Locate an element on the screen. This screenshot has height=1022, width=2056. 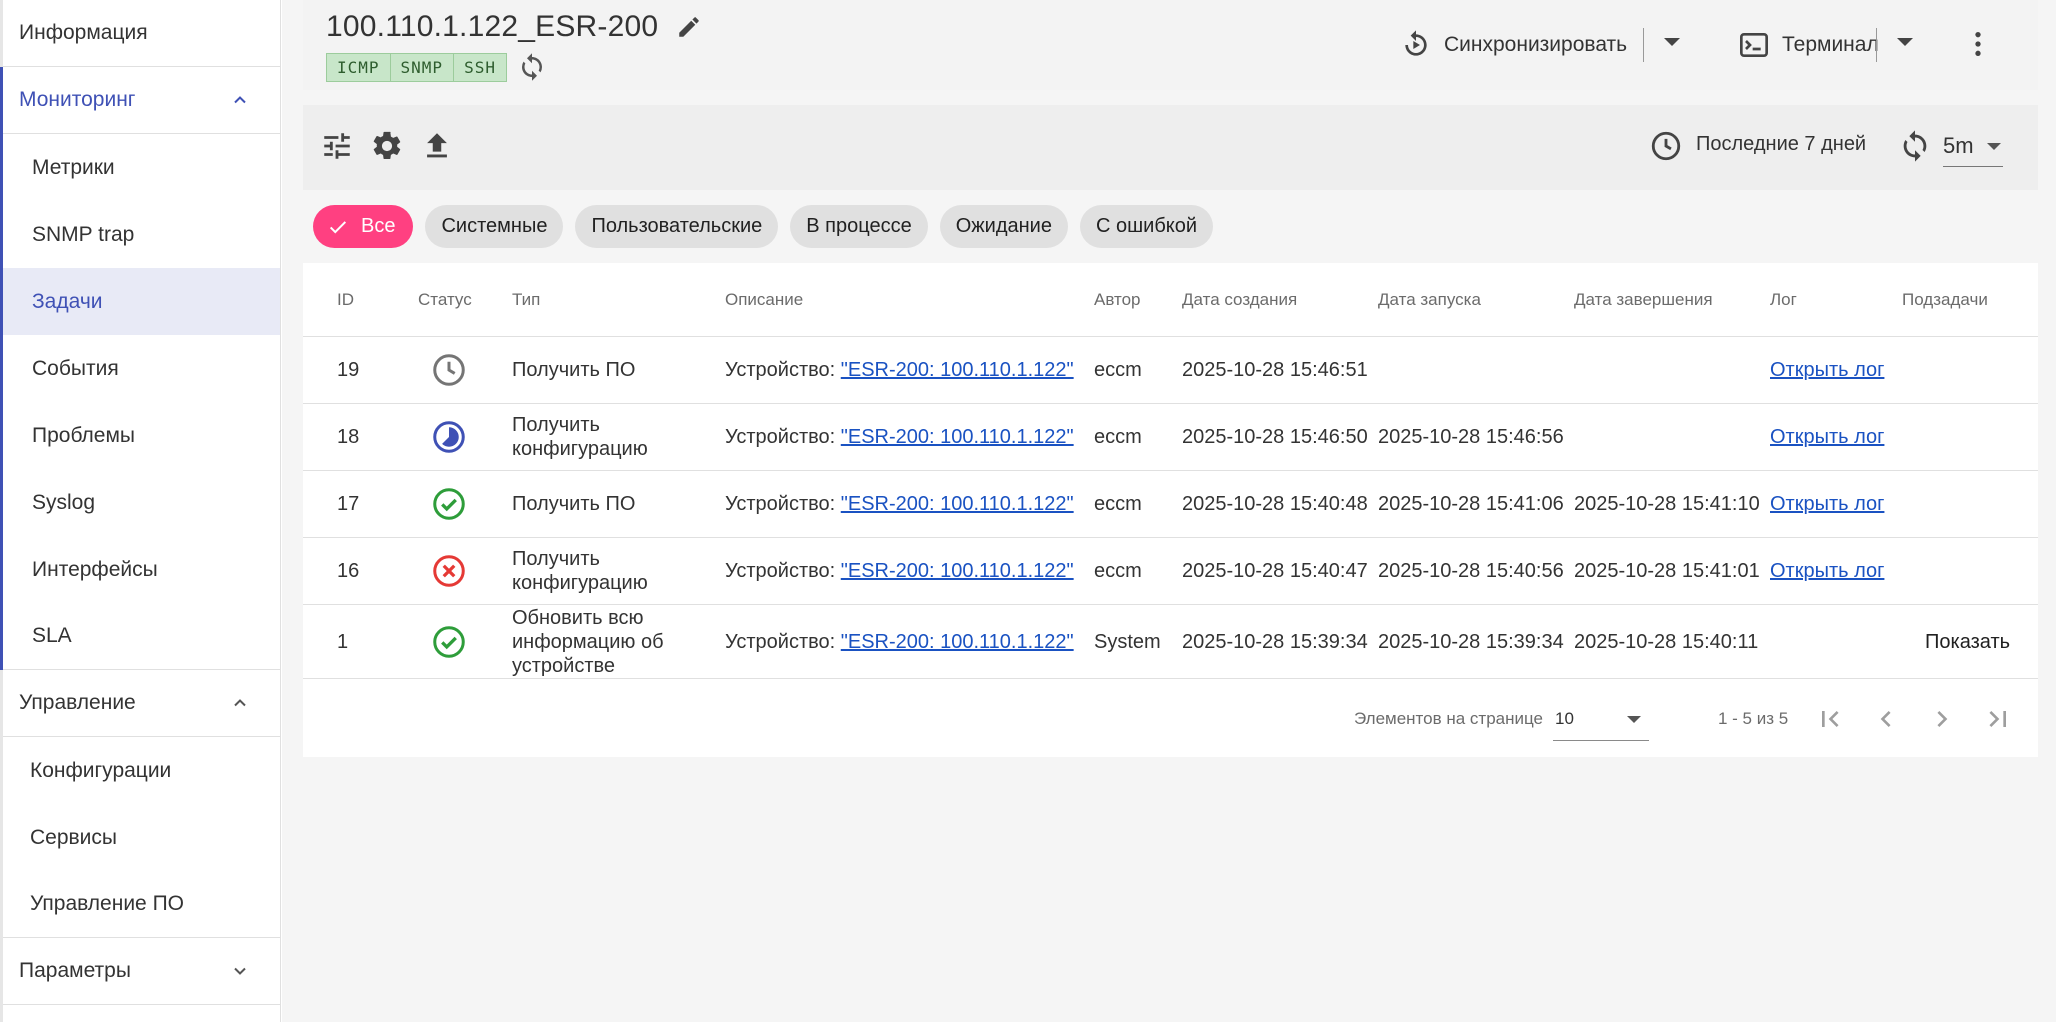
period-selector: Последние 7 дней is located at coordinates (1781, 144).